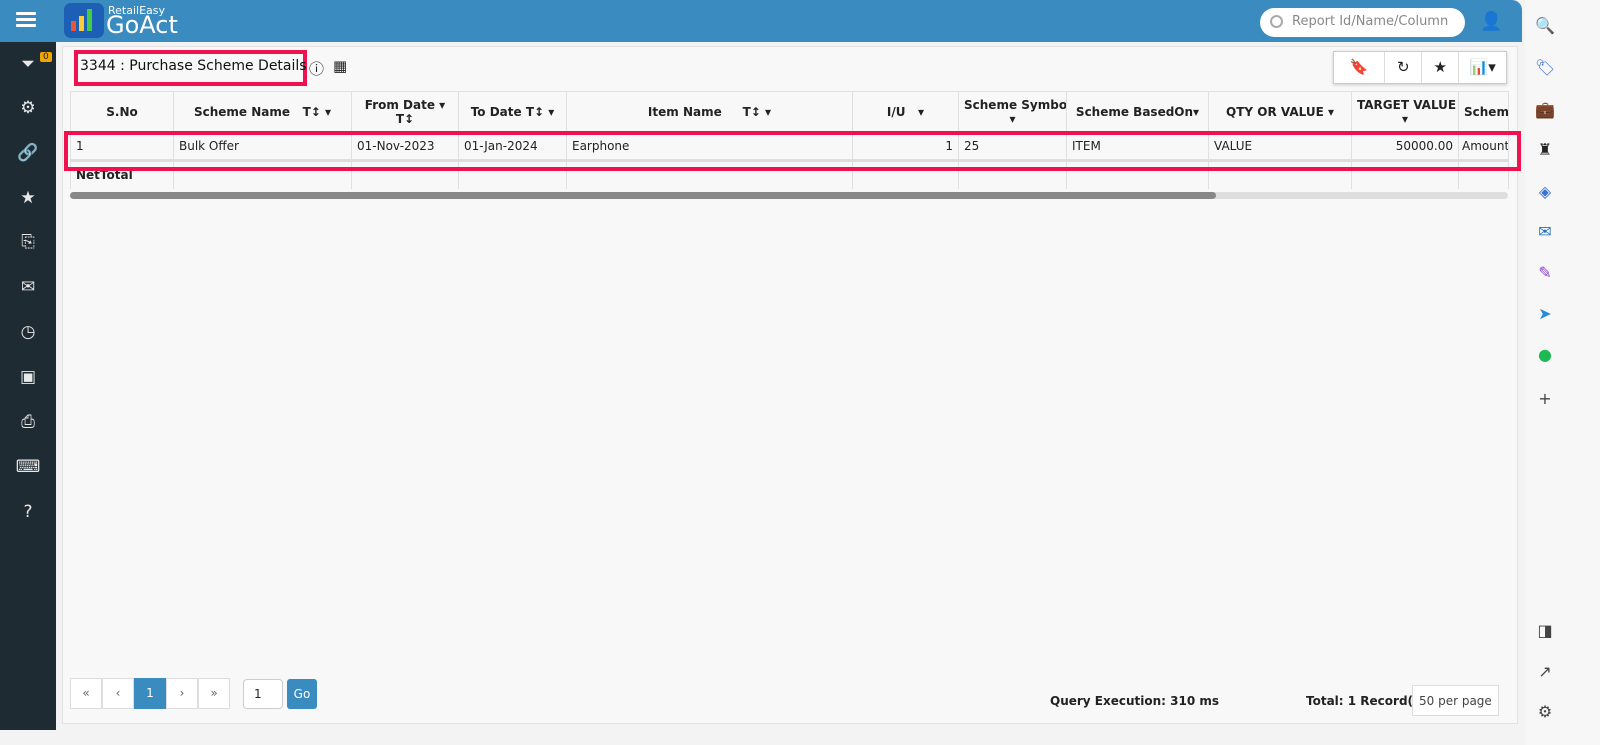 Image resolution: width=1600 pixels, height=745 pixels. Describe the element at coordinates (1545, 630) in the screenshot. I see `sidebar-toggle-icon: ◨` at that location.